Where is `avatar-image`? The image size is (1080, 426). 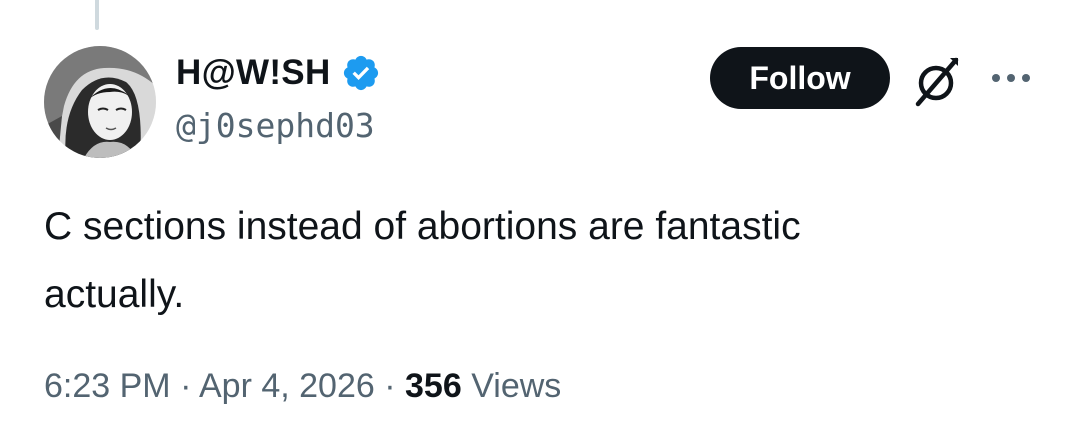 avatar-image is located at coordinates (100, 102).